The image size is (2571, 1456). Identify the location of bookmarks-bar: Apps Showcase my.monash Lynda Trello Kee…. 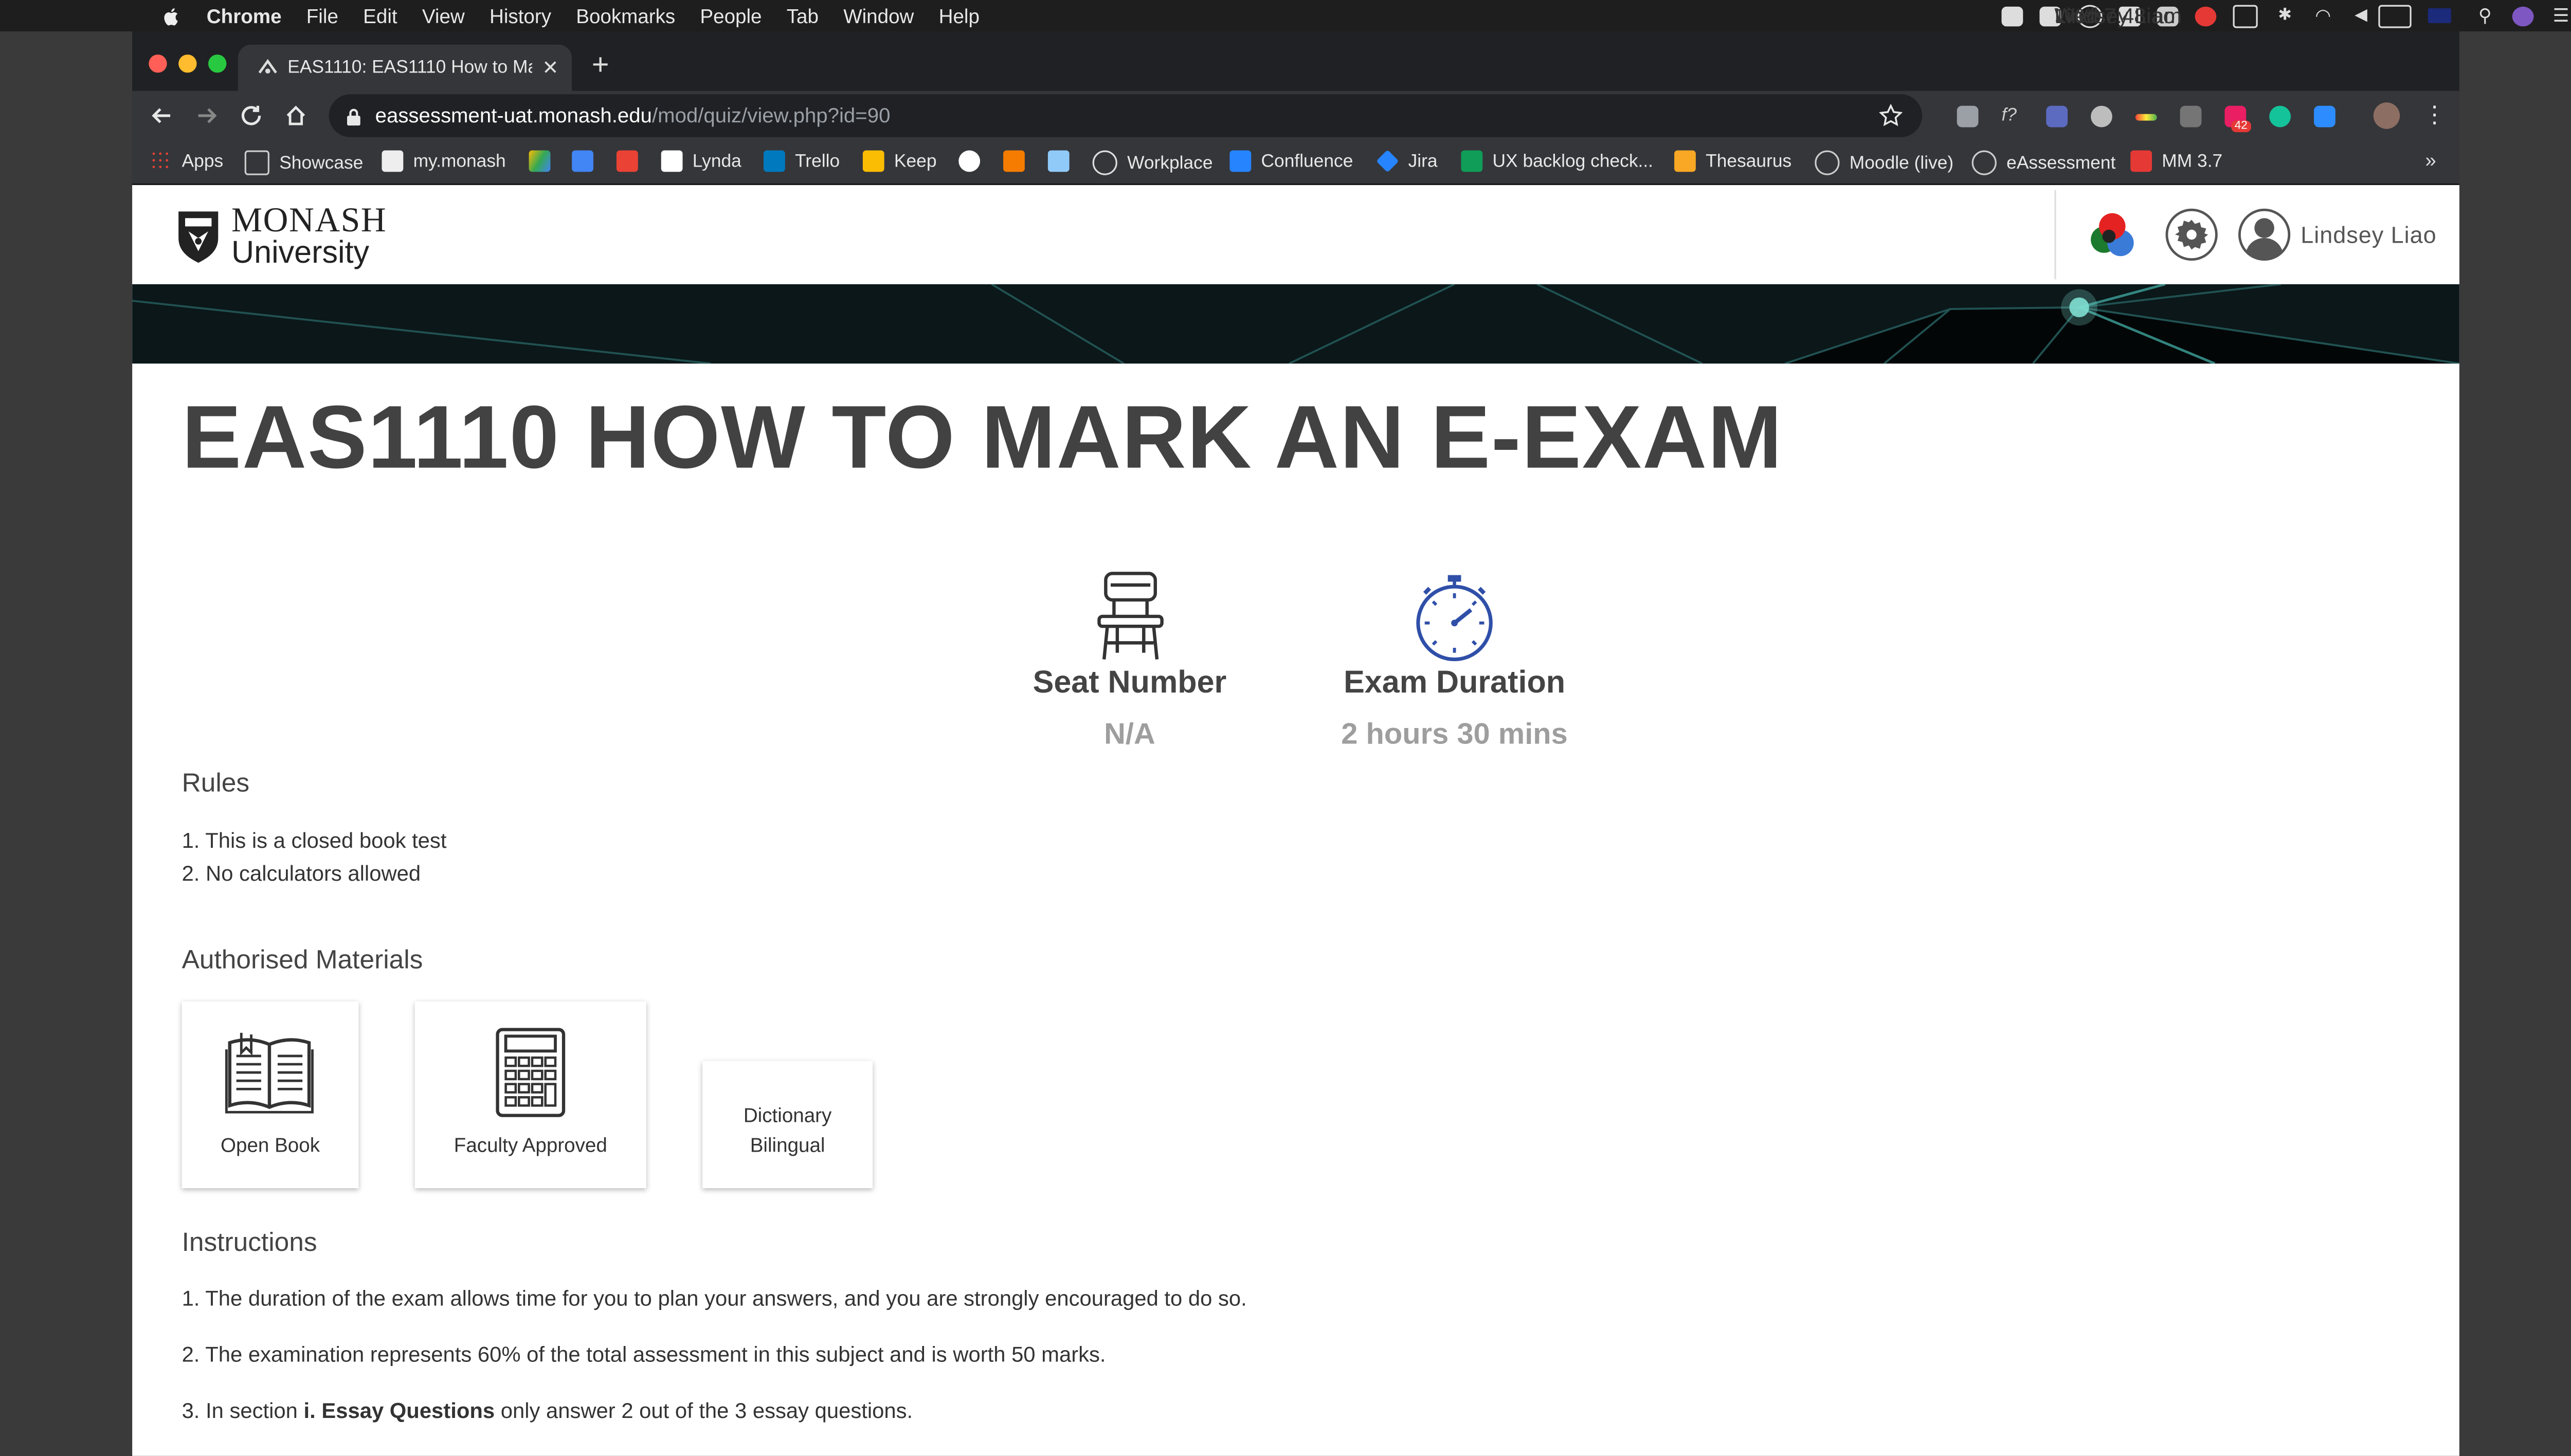
(1295, 163).